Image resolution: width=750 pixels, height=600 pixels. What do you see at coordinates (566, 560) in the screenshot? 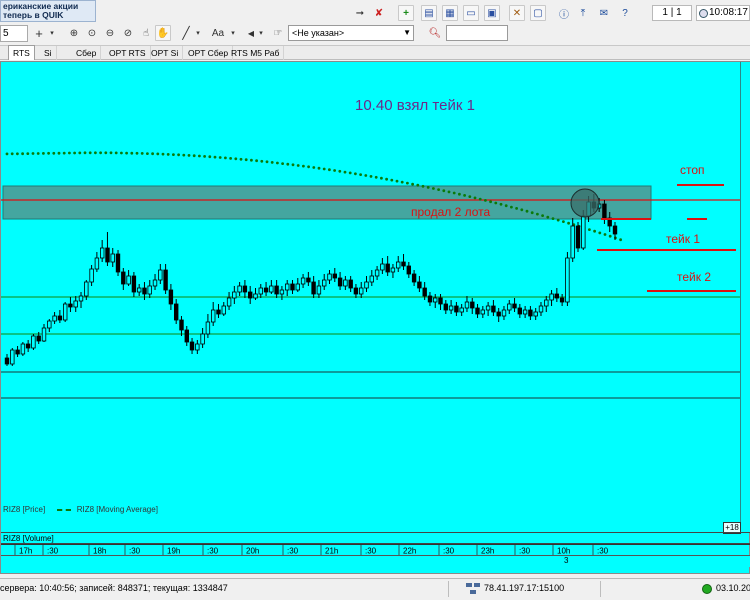
I see `scroll-day-label: 3` at bounding box center [566, 560].